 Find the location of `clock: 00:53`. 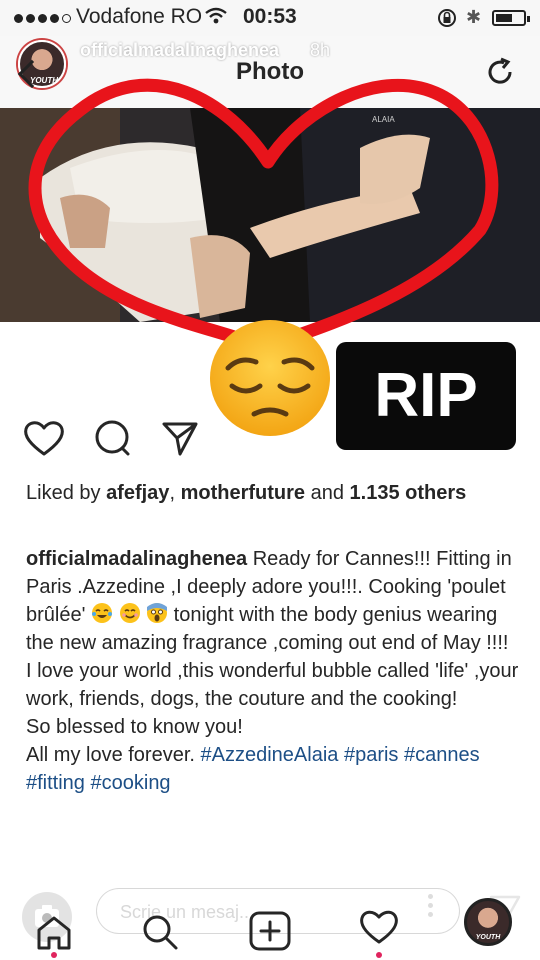

clock: 00:53 is located at coordinates (270, 16).